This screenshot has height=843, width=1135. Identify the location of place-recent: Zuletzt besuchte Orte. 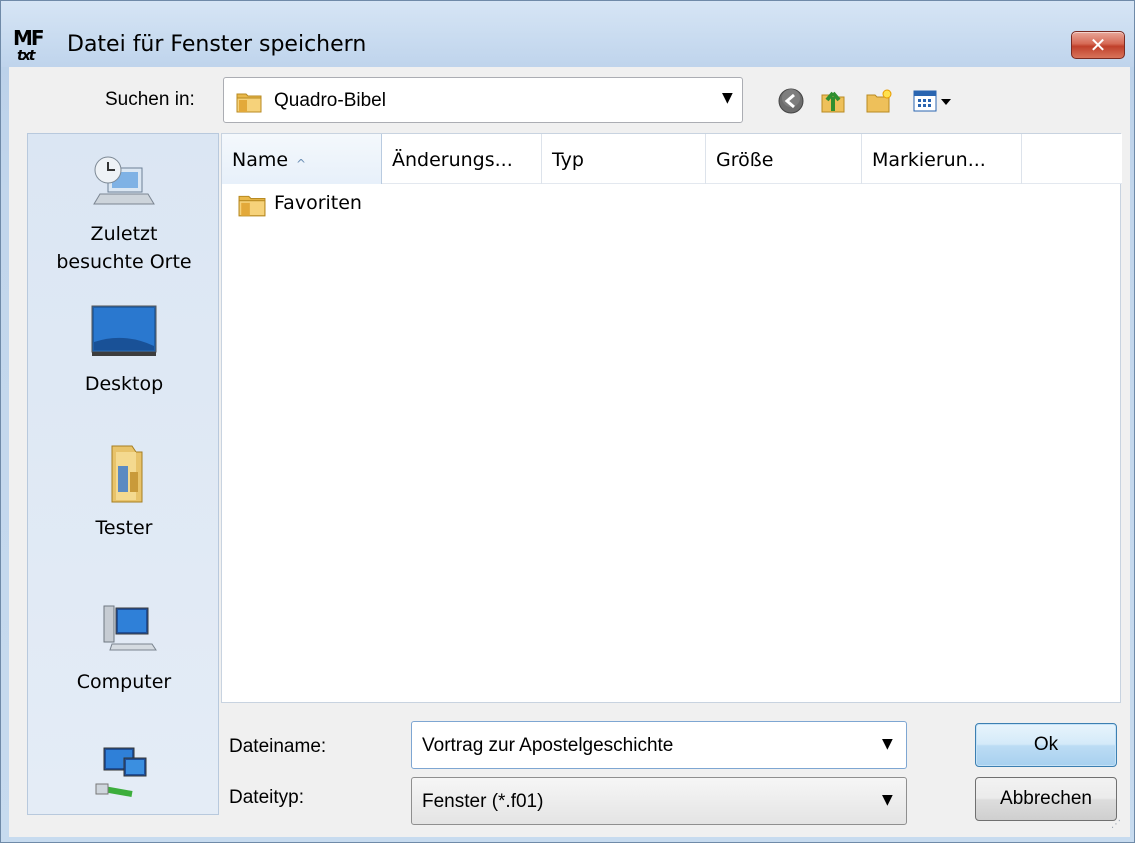
(124, 207).